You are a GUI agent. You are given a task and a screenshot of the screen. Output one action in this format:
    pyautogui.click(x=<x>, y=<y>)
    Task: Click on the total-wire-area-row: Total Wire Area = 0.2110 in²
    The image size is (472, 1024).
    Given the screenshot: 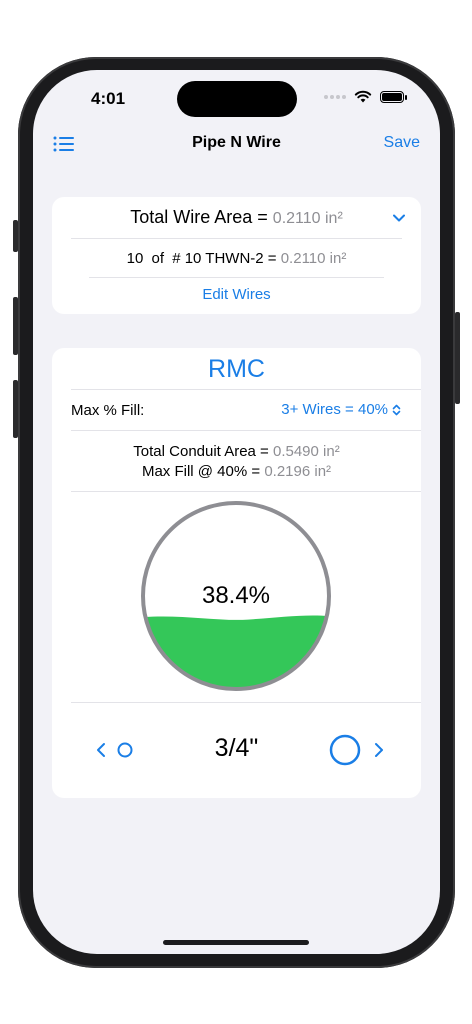 What is the action you would take?
    pyautogui.click(x=236, y=217)
    